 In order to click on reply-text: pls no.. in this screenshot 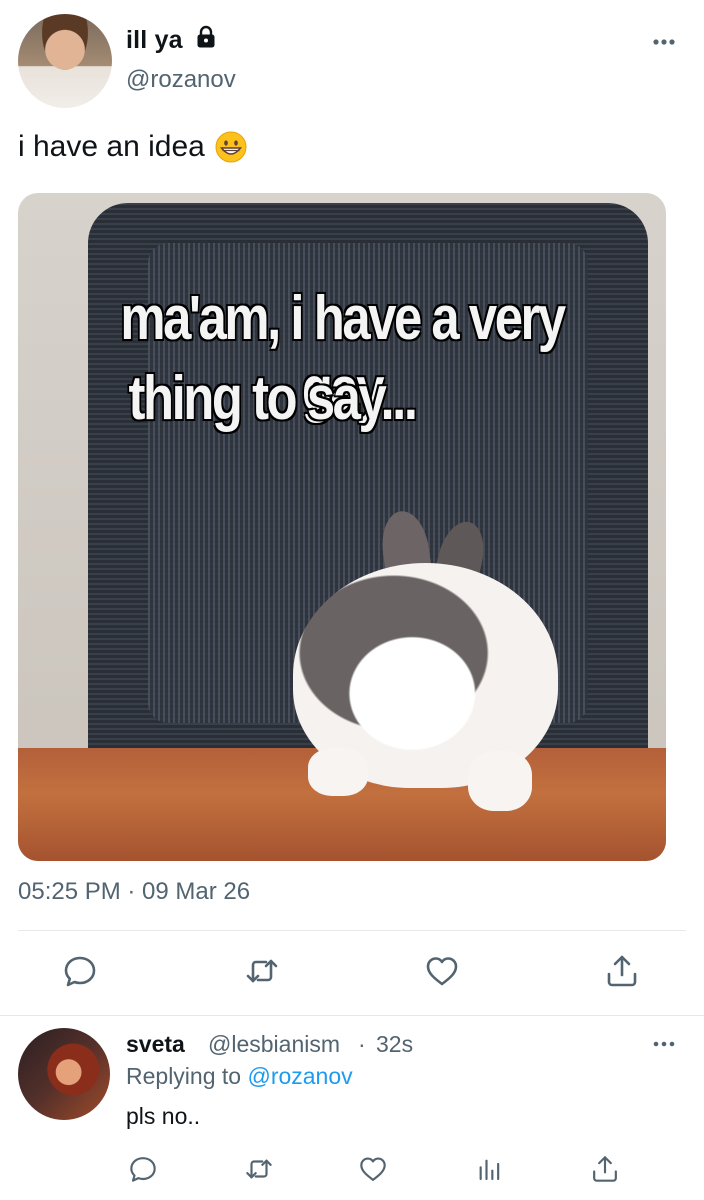, I will do `click(163, 1116)`.